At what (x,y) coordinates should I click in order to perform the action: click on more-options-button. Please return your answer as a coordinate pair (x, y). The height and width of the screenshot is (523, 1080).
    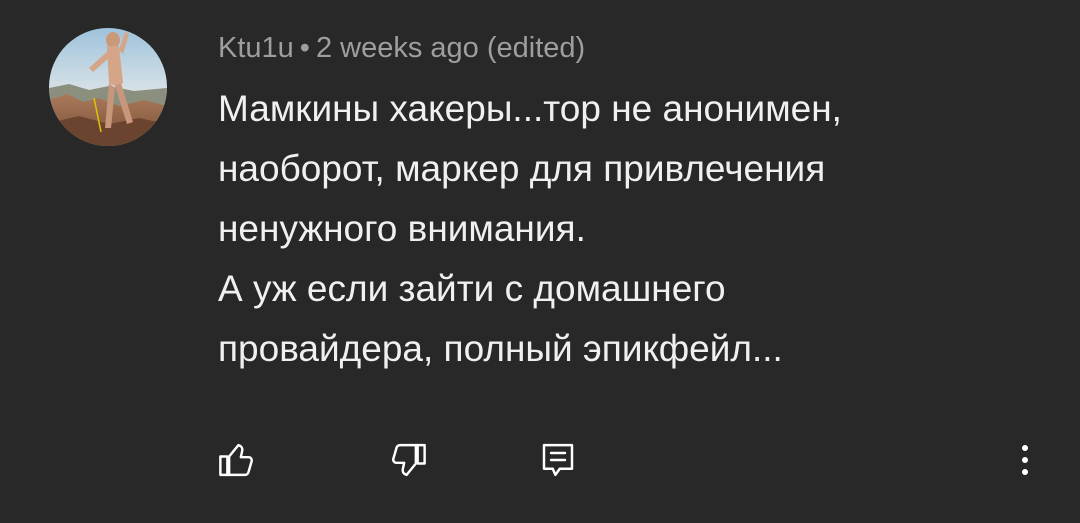
    Looking at the image, I should click on (1025, 460).